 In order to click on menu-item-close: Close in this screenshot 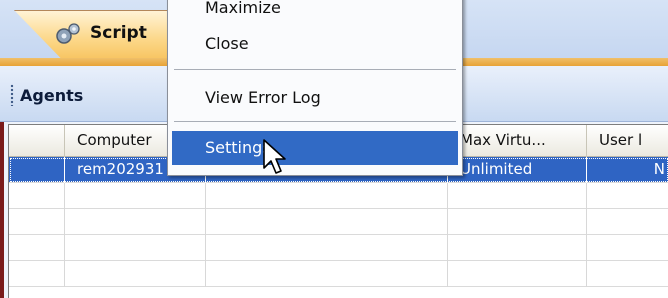, I will do `click(315, 44)`.